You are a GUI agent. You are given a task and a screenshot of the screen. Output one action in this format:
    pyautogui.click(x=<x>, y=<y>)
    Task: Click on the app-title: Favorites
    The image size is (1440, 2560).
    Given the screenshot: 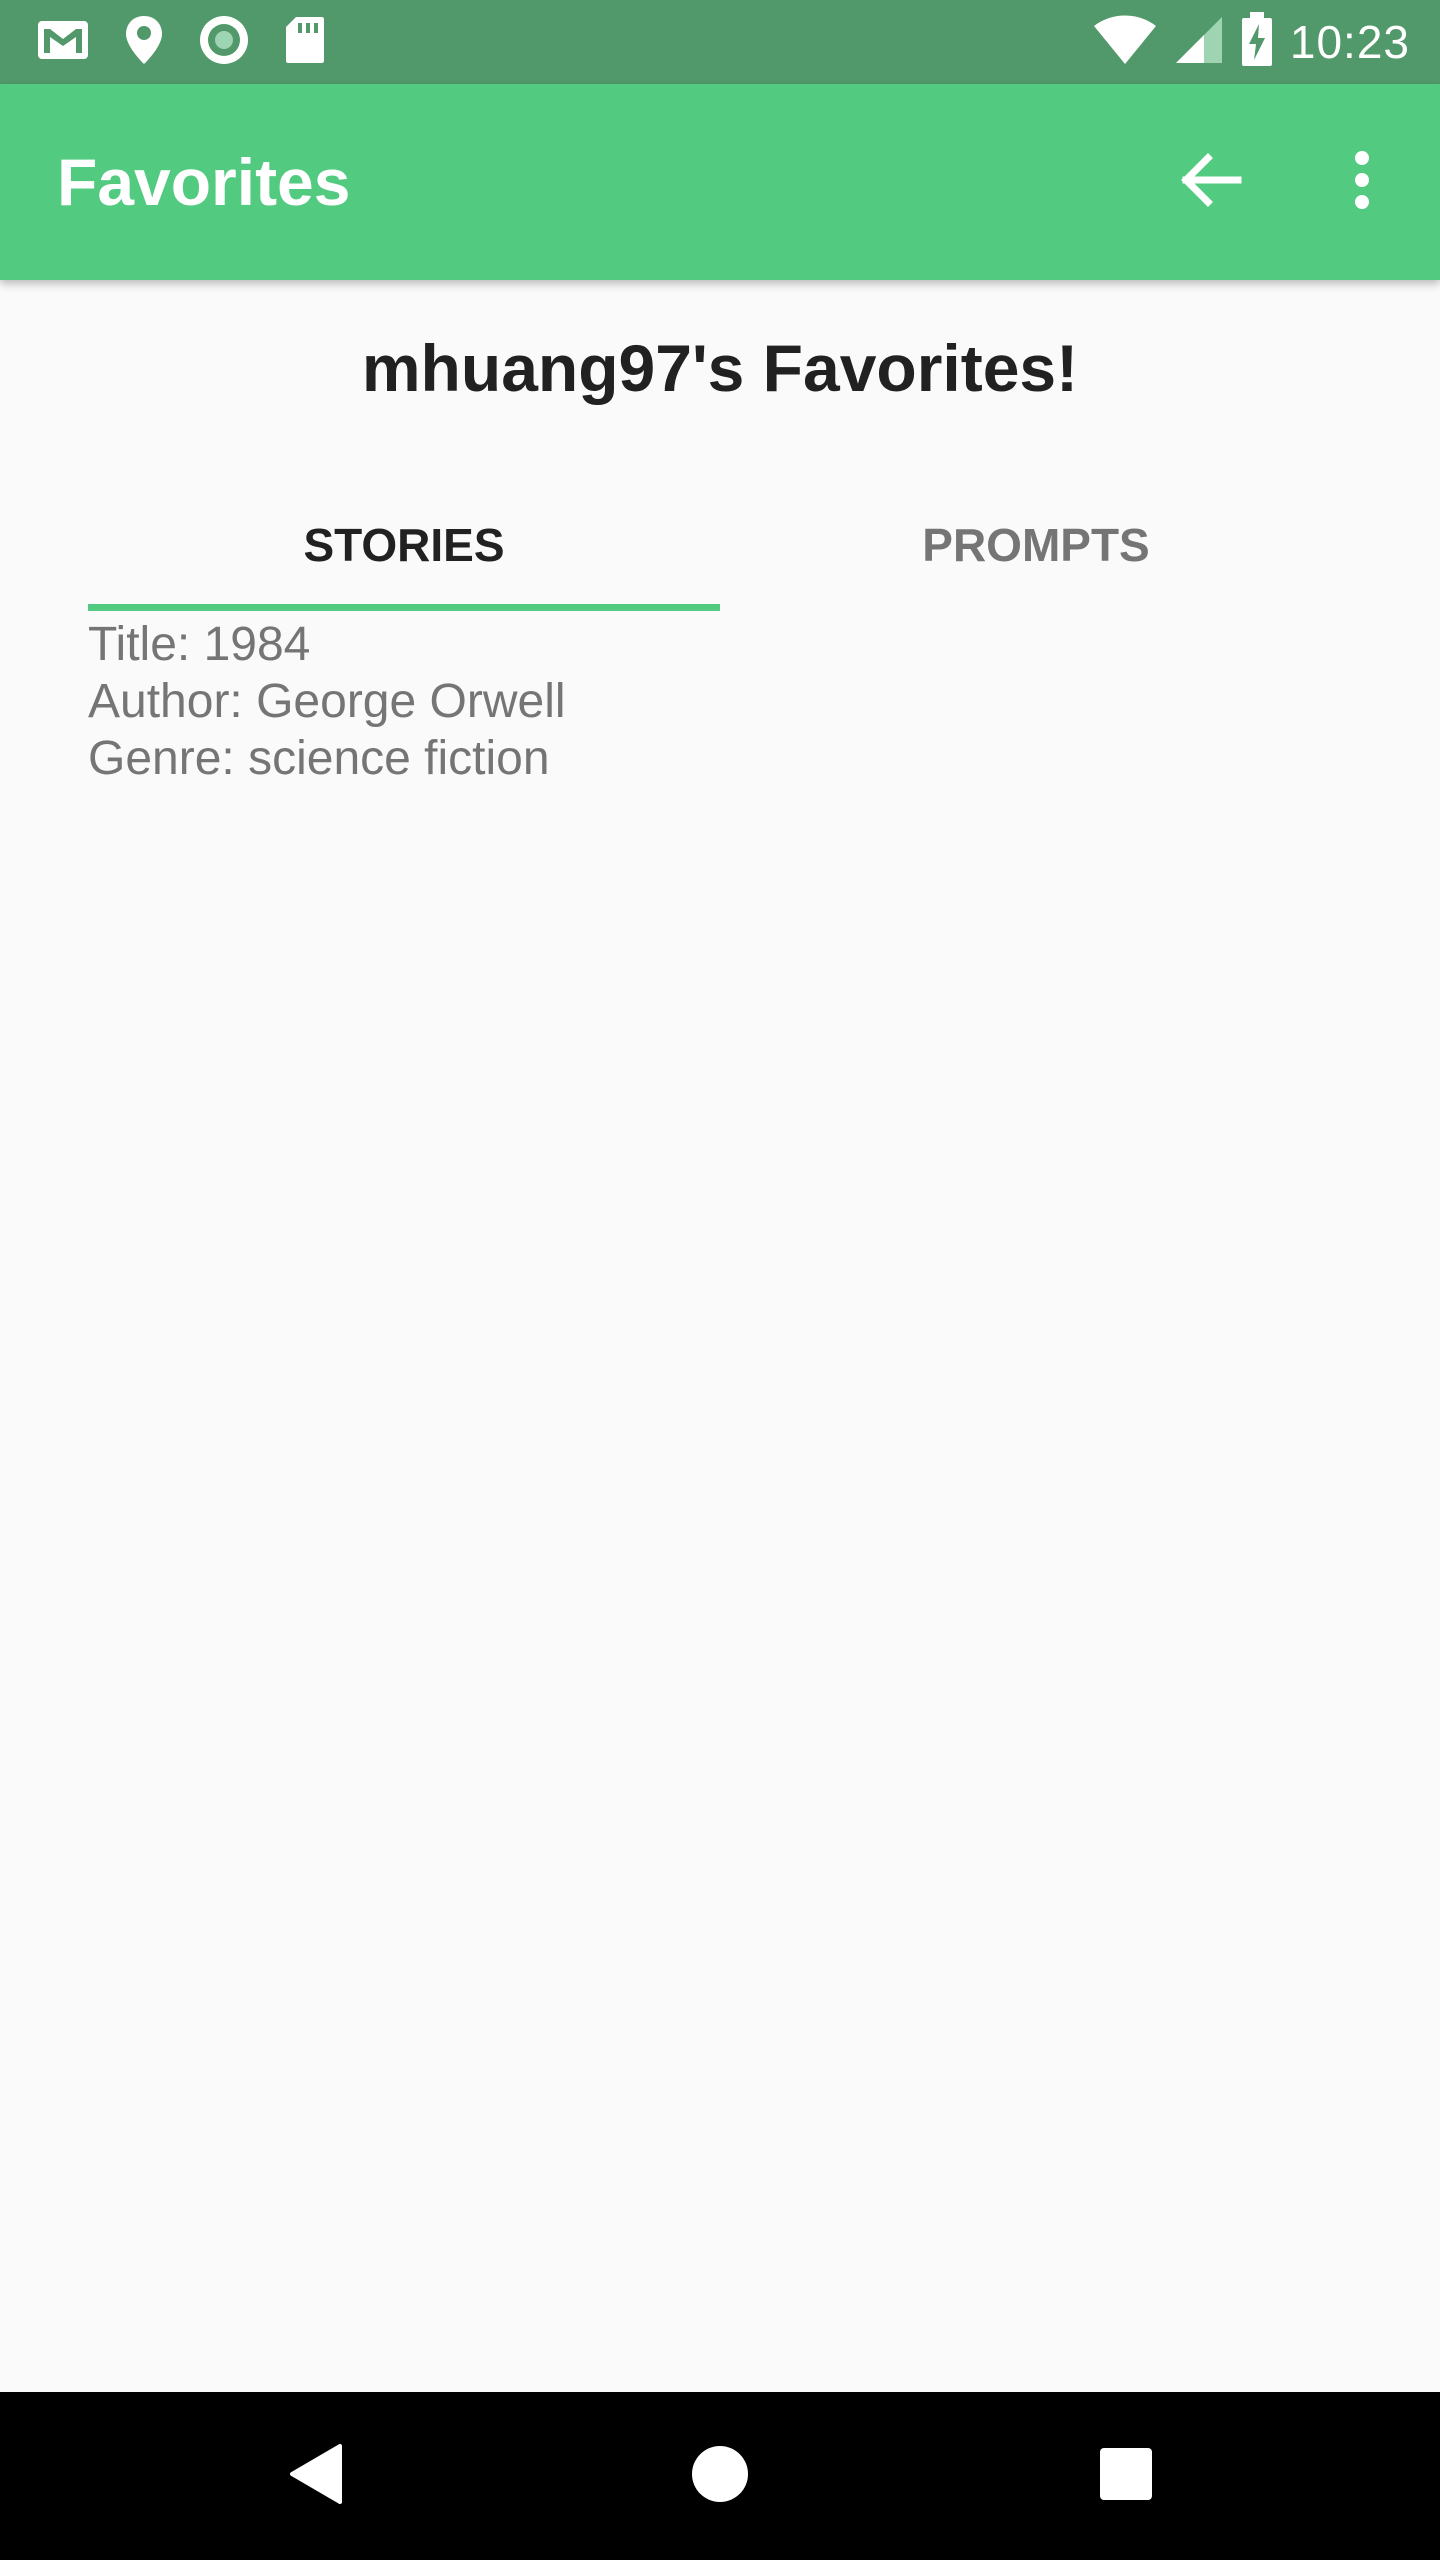 What is the action you would take?
    pyautogui.click(x=204, y=182)
    